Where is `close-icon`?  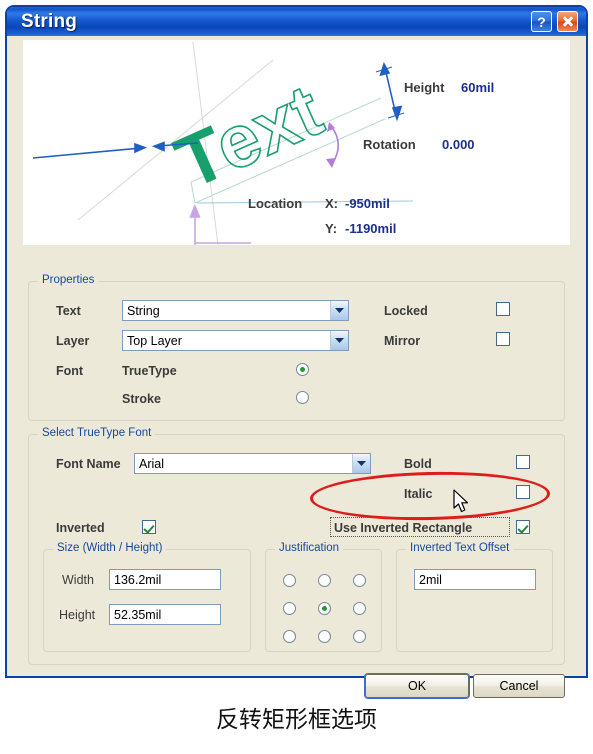 close-icon is located at coordinates (567, 21).